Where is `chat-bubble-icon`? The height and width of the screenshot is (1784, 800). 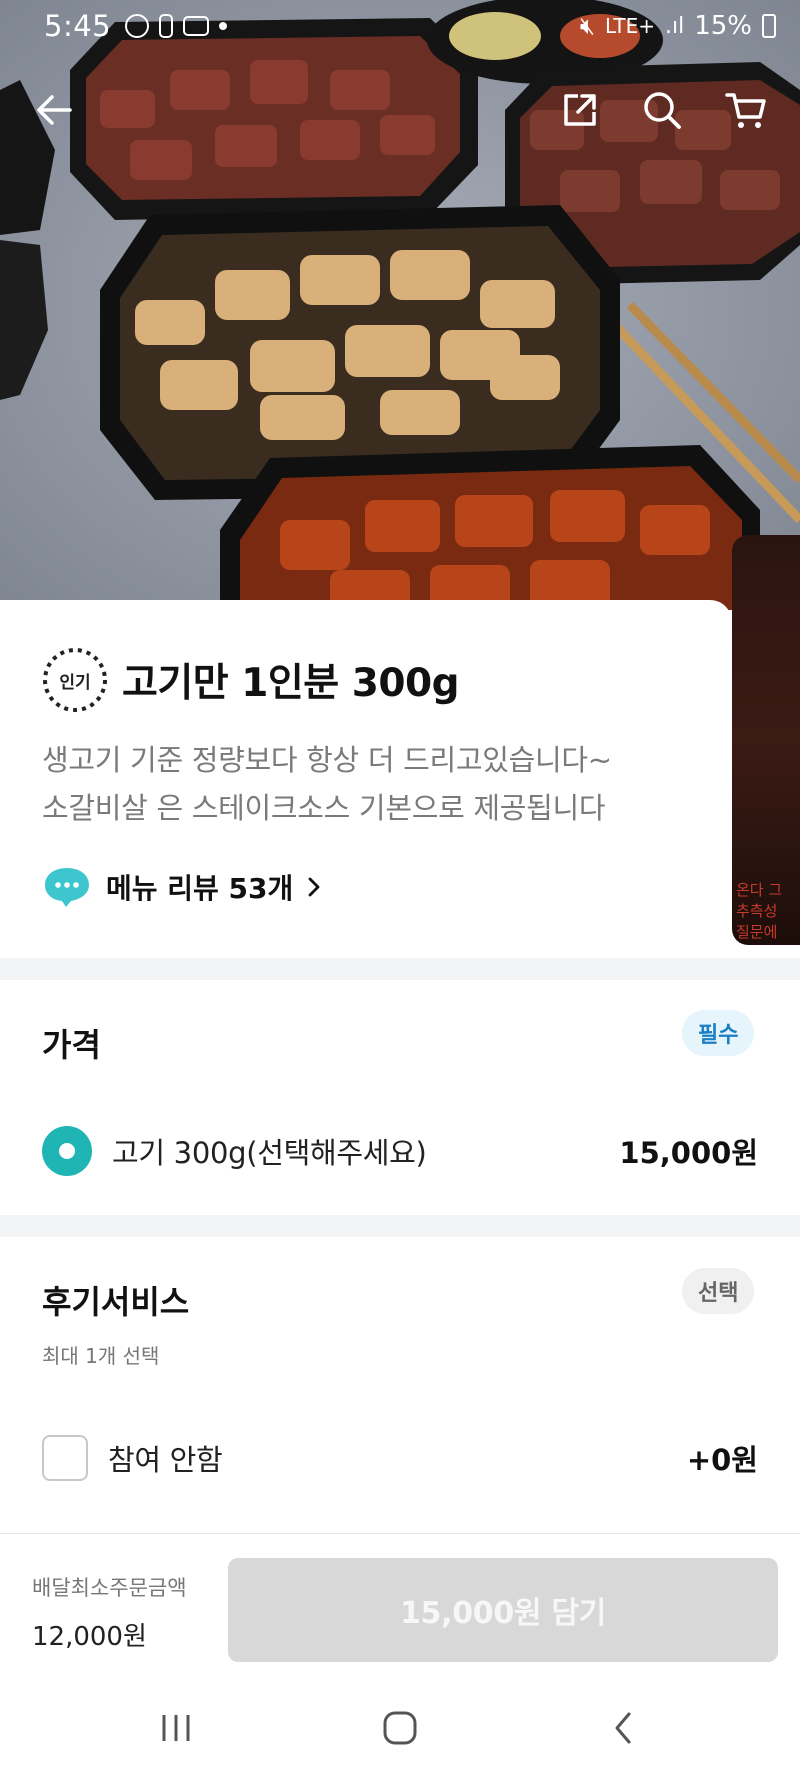
chat-bubble-icon is located at coordinates (67, 887).